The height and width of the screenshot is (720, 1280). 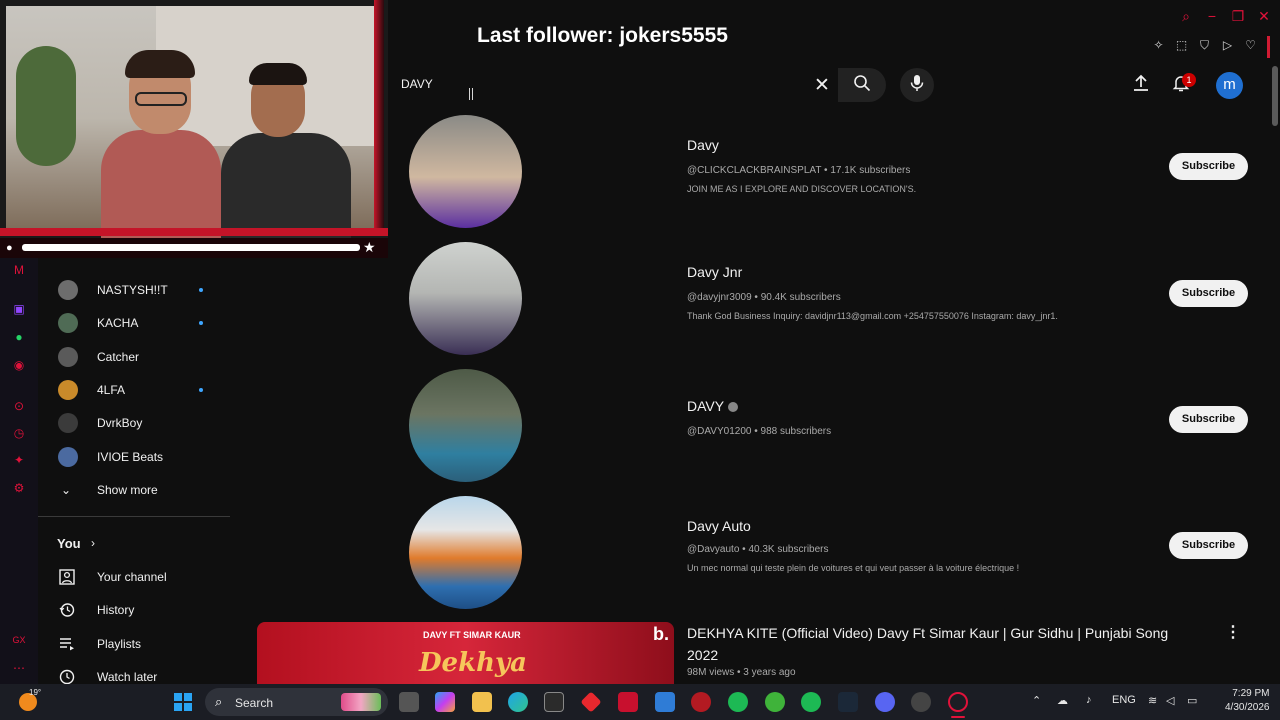 I want to click on sidebar-item-your-channel: Your channel, so click(x=134, y=576).